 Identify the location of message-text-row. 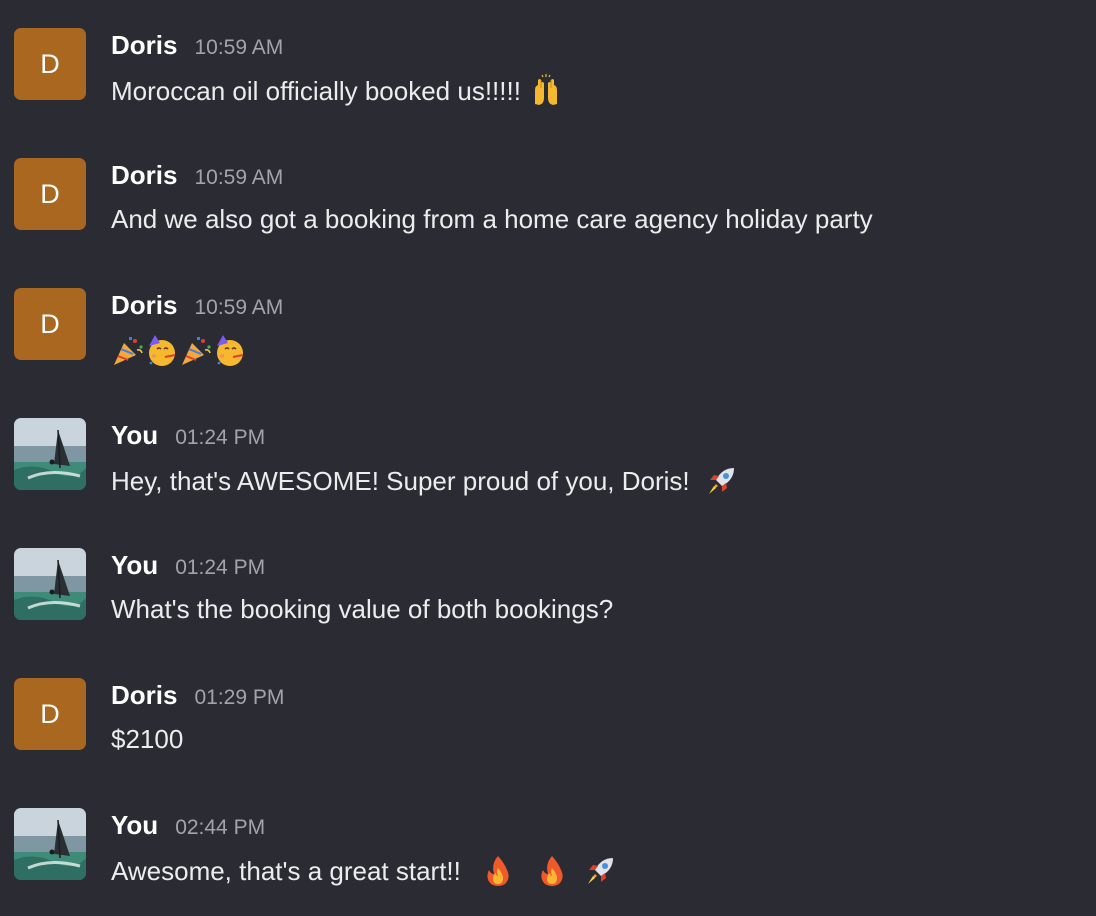
(179, 351).